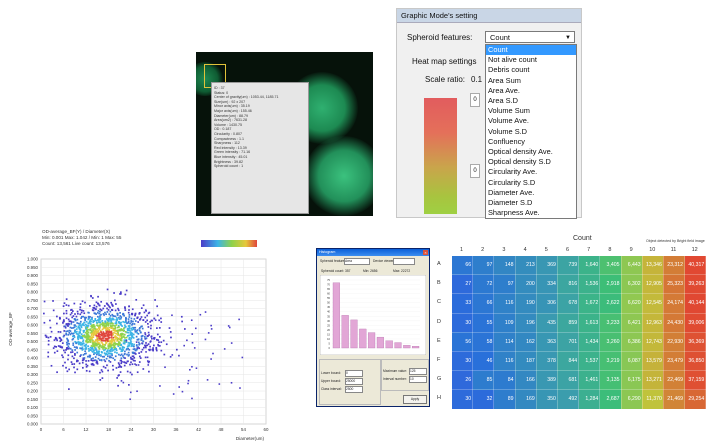  What do you see at coordinates (610, 284) in the screenshot?
I see `plate-well: 2,918` at bounding box center [610, 284].